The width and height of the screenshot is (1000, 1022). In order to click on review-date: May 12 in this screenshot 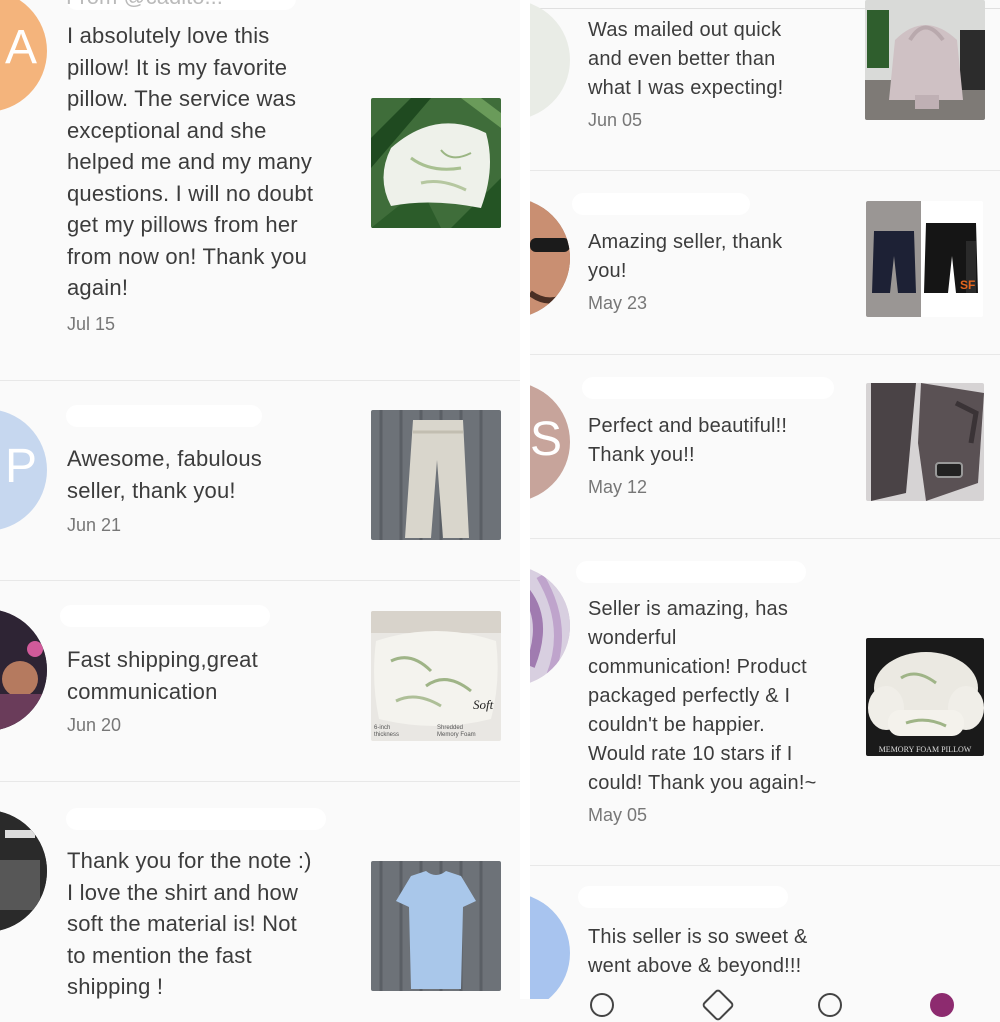, I will do `click(618, 487)`.